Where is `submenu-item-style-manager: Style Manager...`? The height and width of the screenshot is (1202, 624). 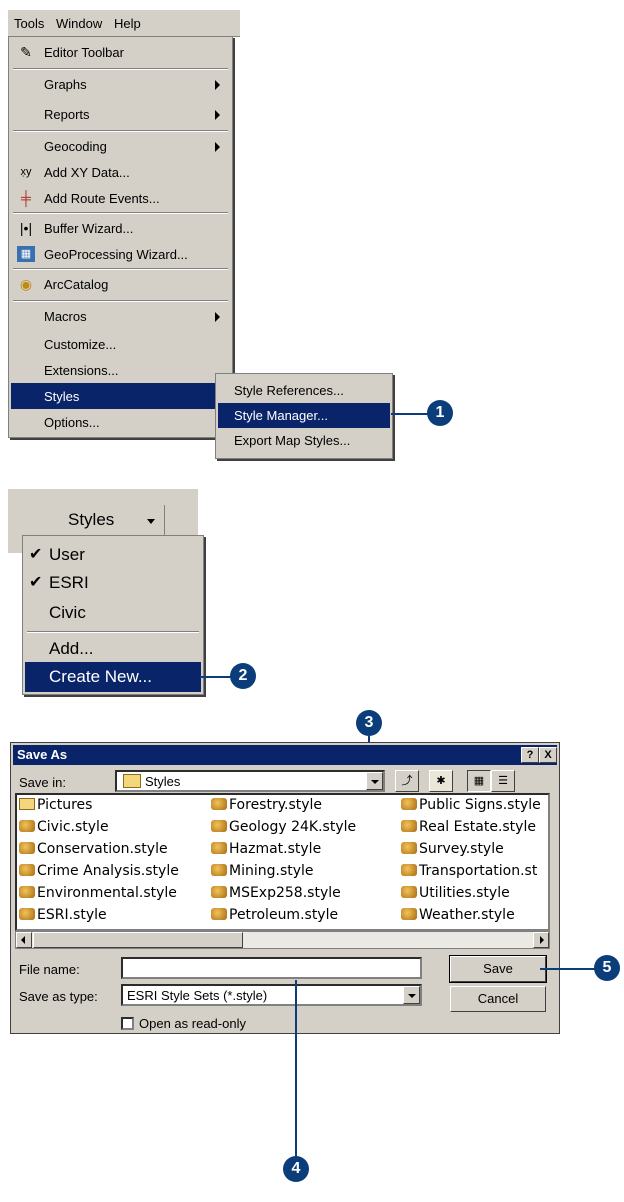 submenu-item-style-manager: Style Manager... is located at coordinates (304, 415).